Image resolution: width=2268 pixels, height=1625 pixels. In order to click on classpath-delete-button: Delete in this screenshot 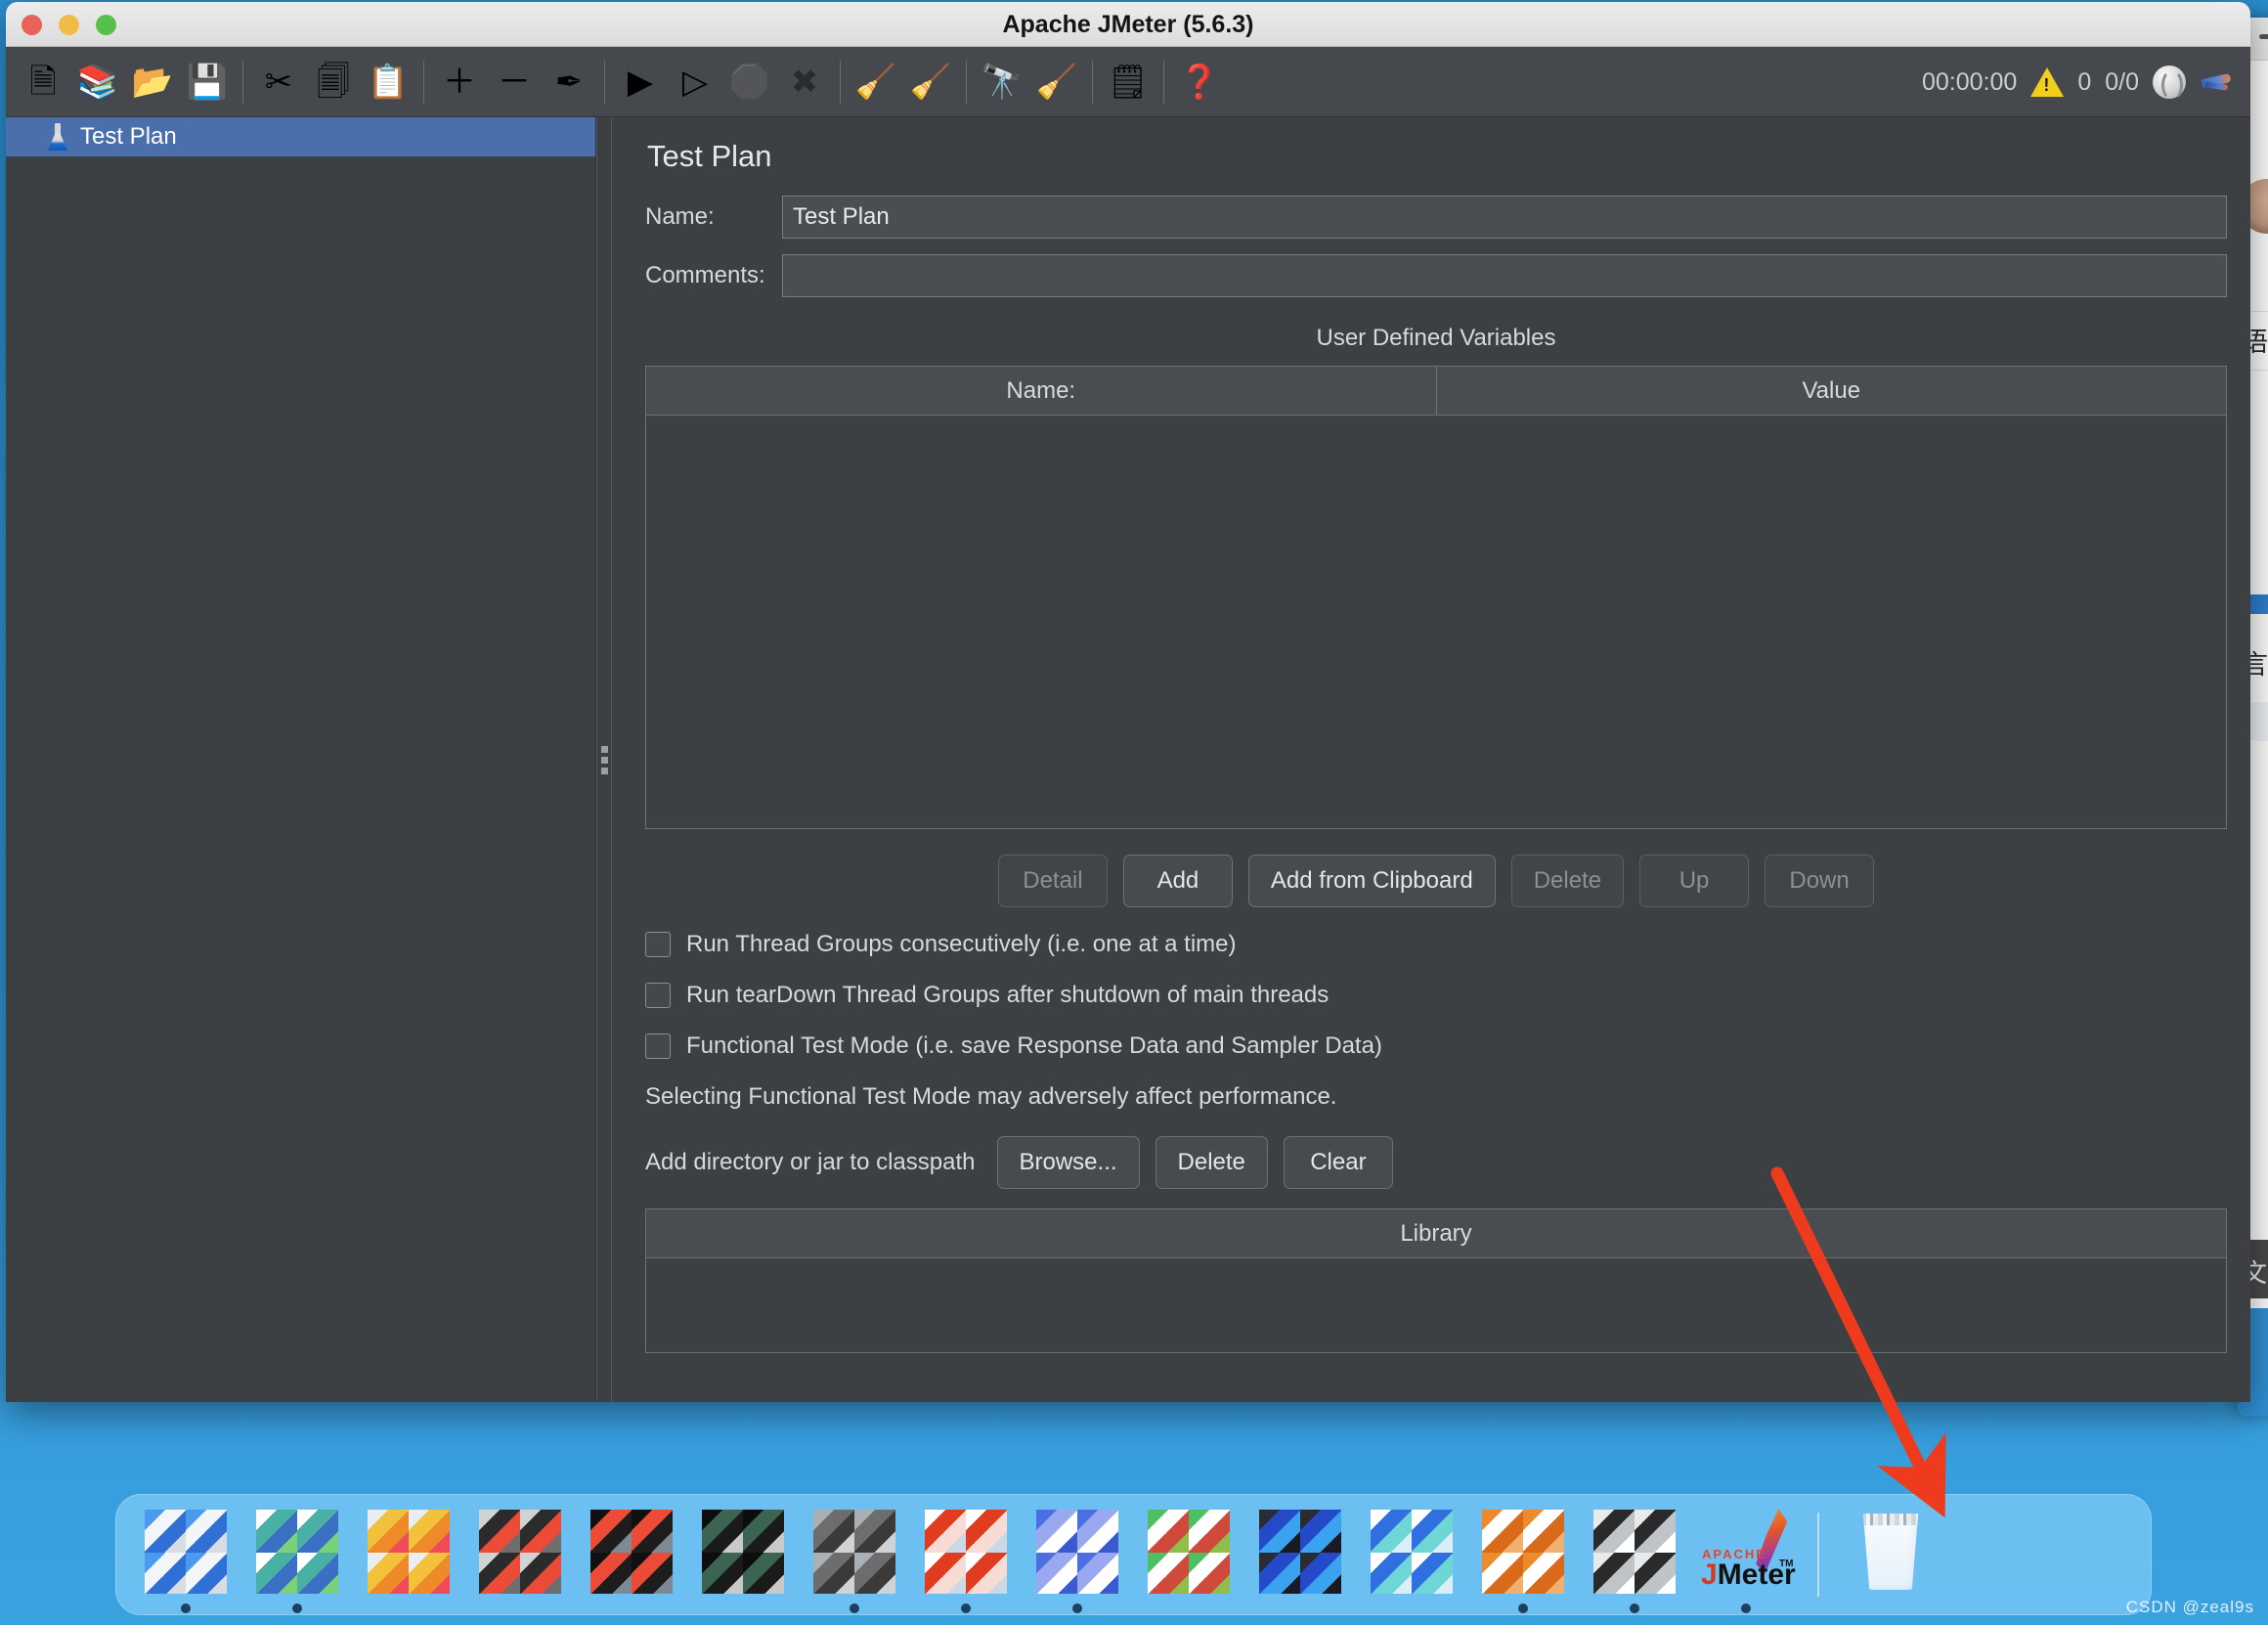, I will do `click(1211, 1163)`.